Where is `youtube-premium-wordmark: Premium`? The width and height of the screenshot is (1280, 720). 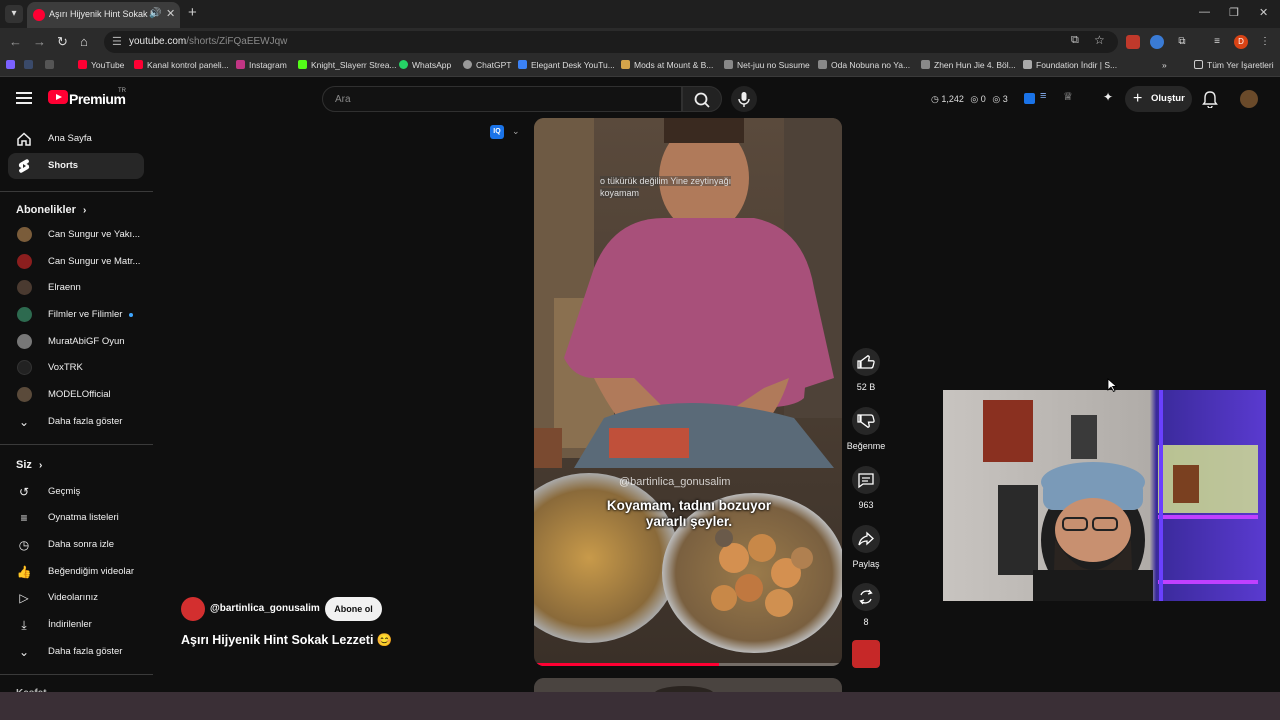 youtube-premium-wordmark: Premium is located at coordinates (97, 99).